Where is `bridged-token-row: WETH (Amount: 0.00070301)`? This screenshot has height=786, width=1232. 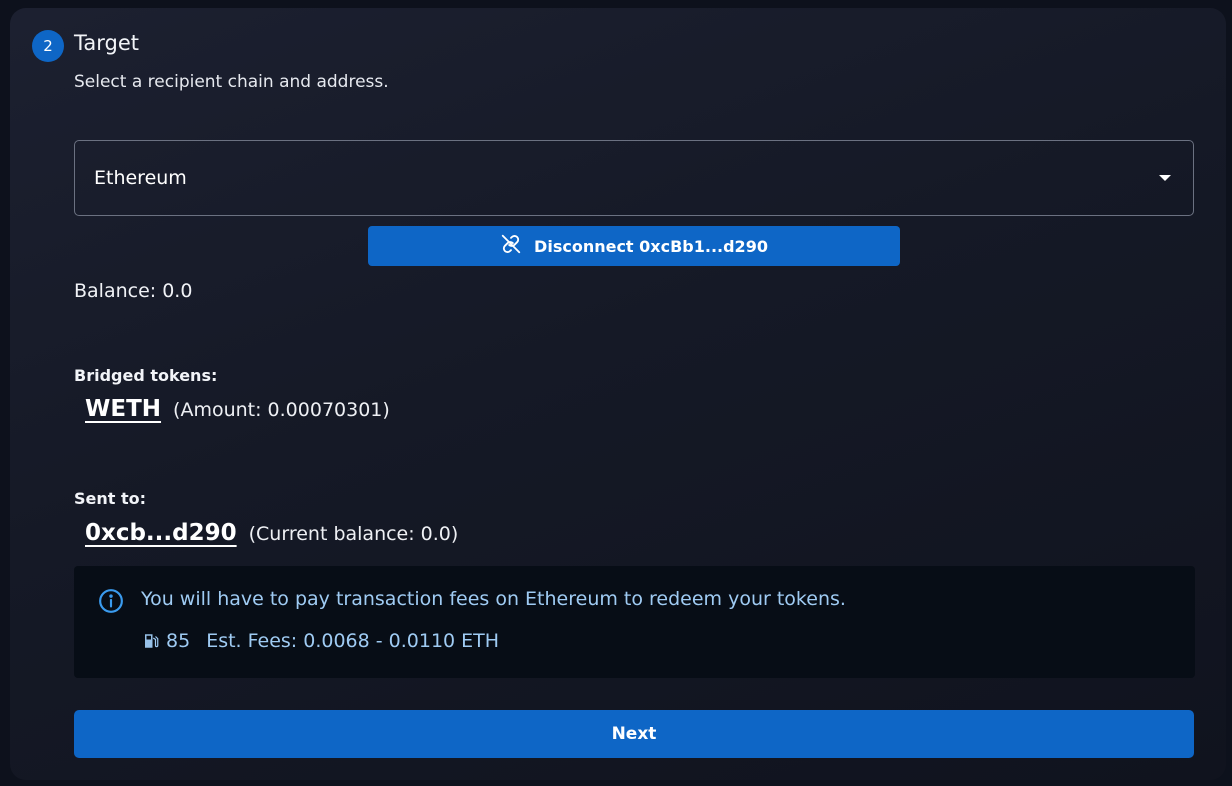 bridged-token-row: WETH (Amount: 0.00070301) is located at coordinates (237, 409).